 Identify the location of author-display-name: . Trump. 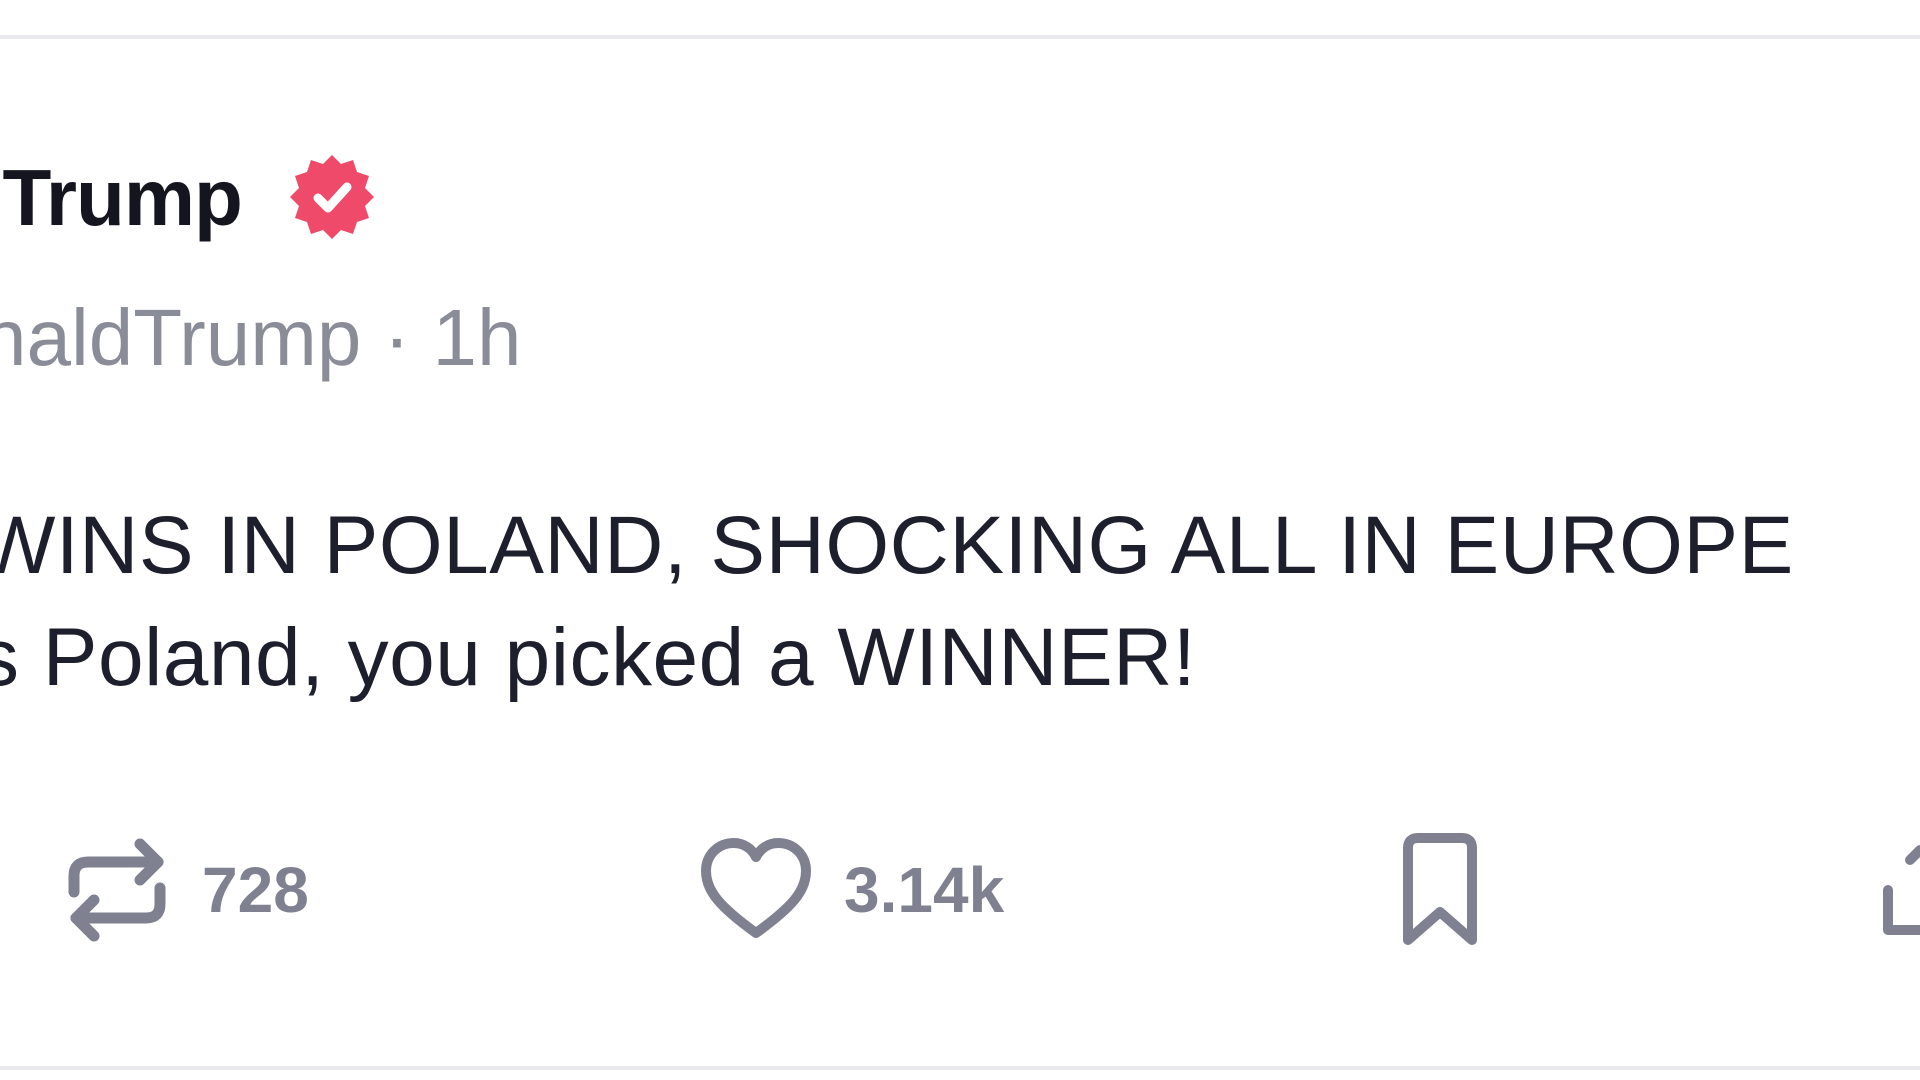
(121, 198).